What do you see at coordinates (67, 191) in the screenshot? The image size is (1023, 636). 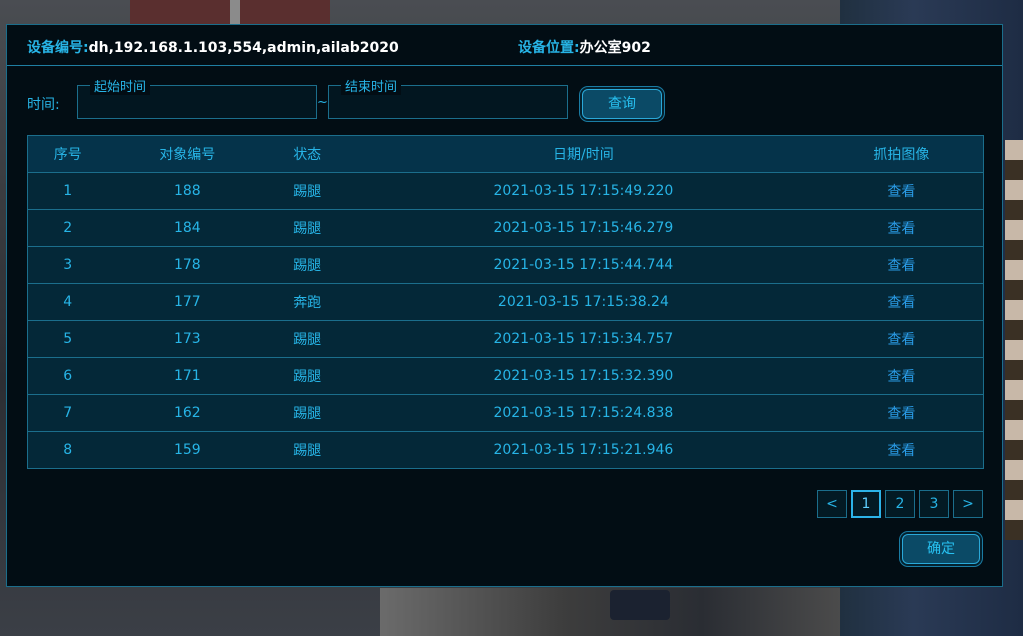 I see `row-index: 1` at bounding box center [67, 191].